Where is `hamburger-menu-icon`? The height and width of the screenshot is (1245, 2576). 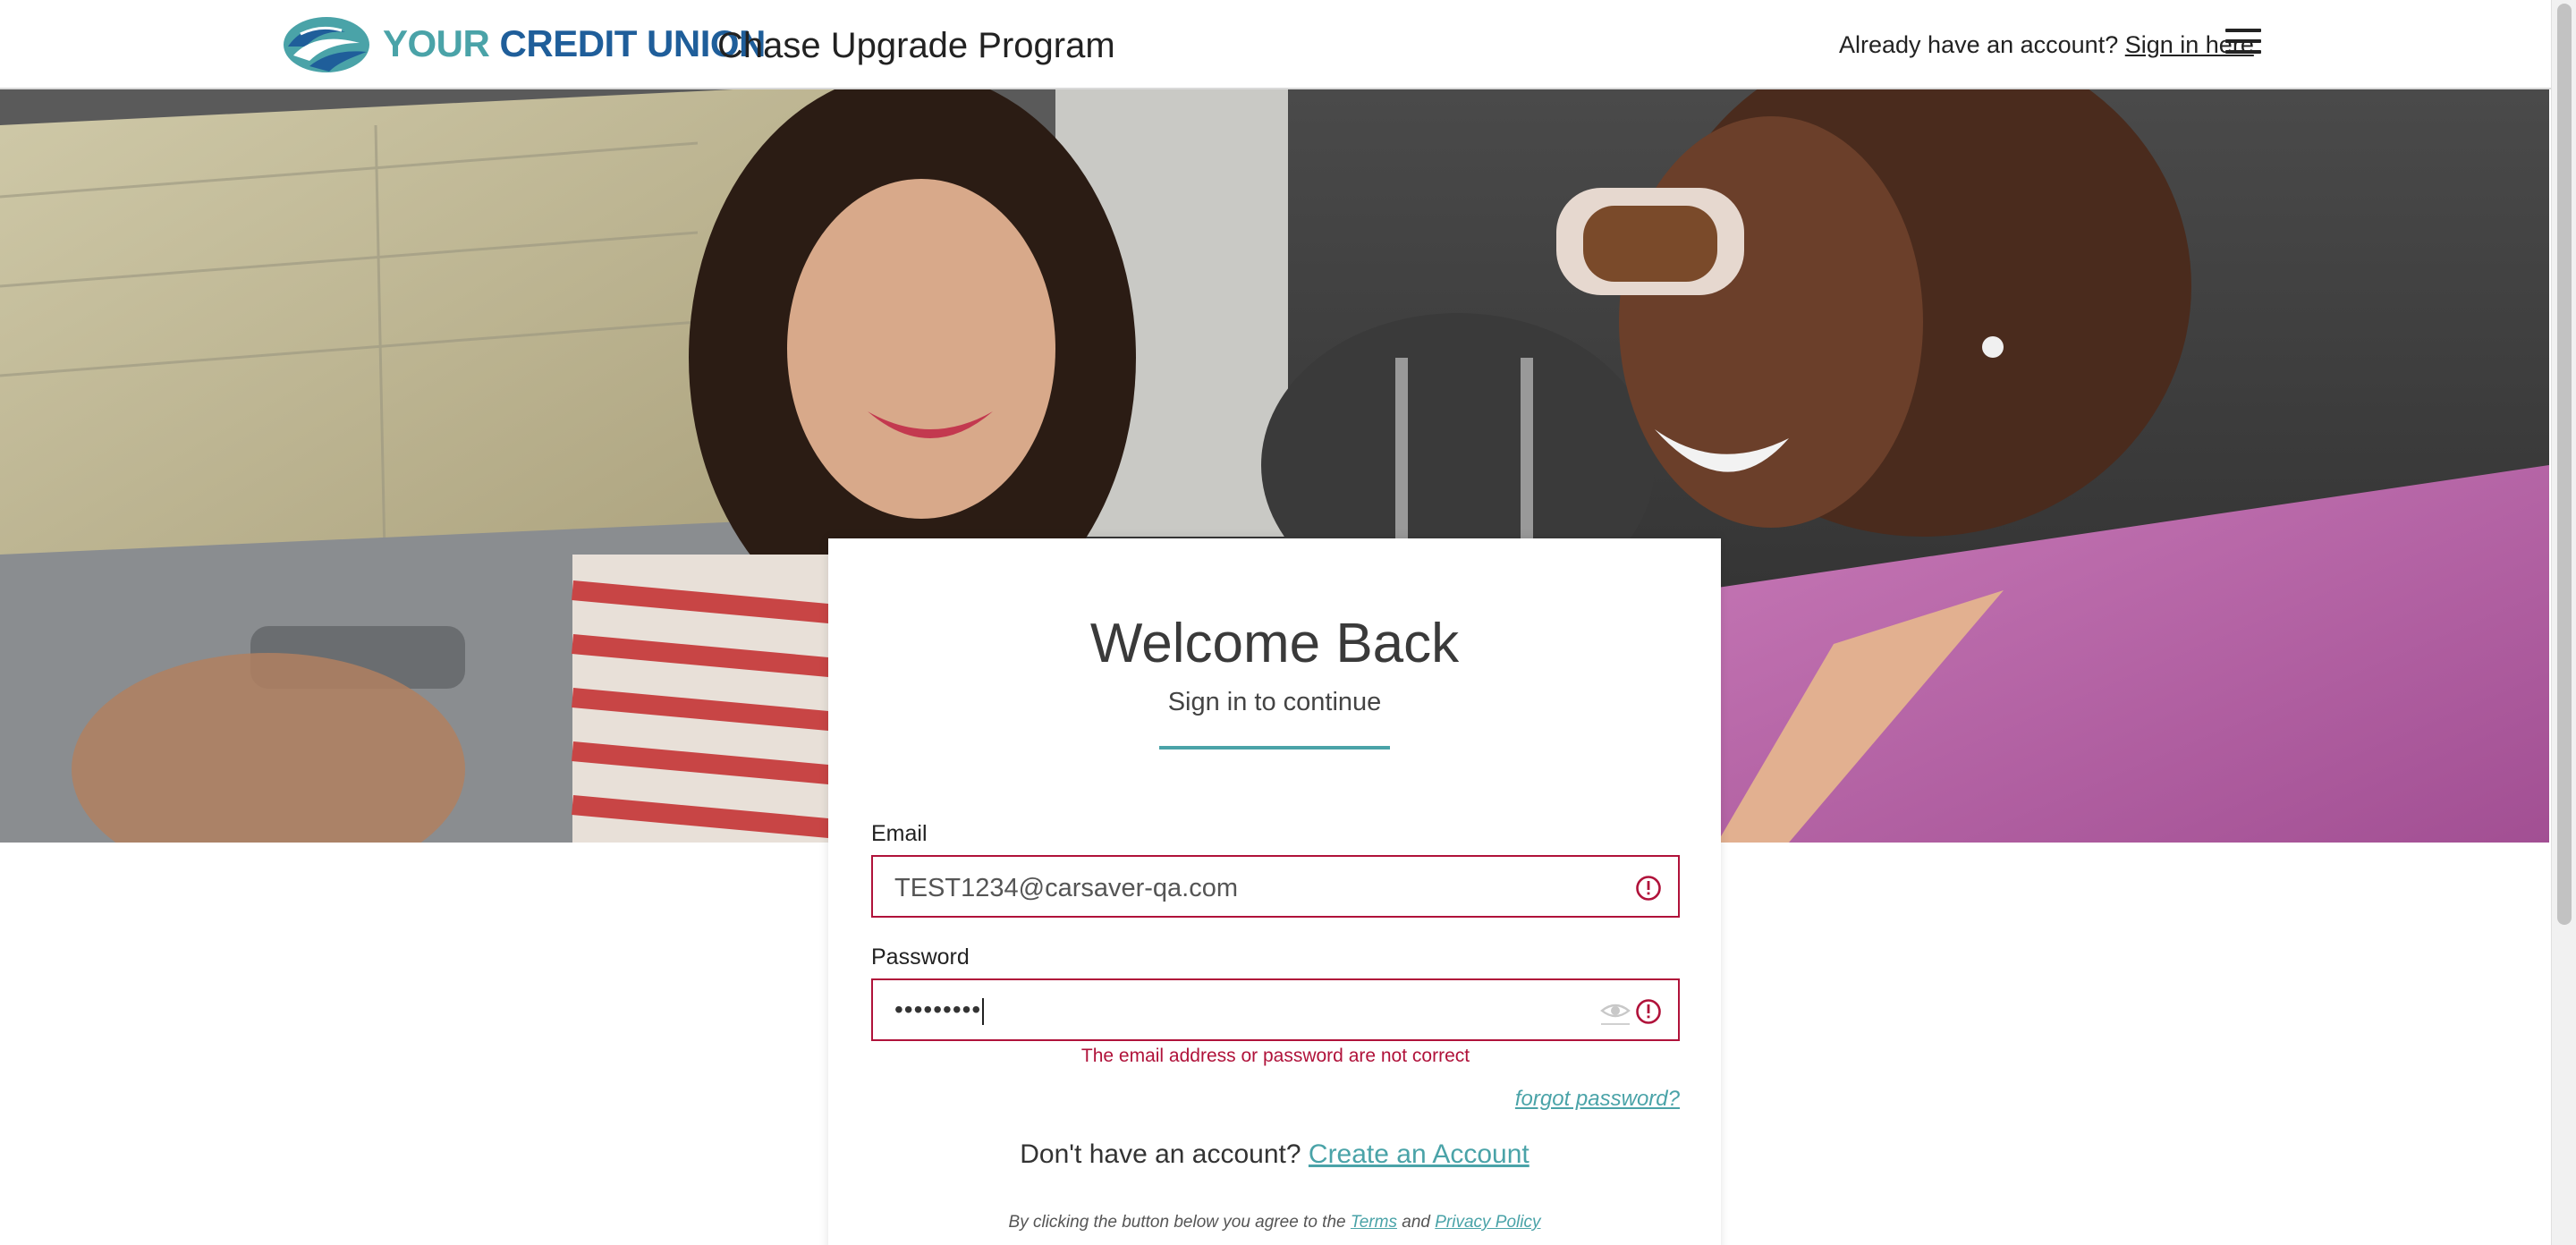
hamburger-menu-icon is located at coordinates (2243, 43).